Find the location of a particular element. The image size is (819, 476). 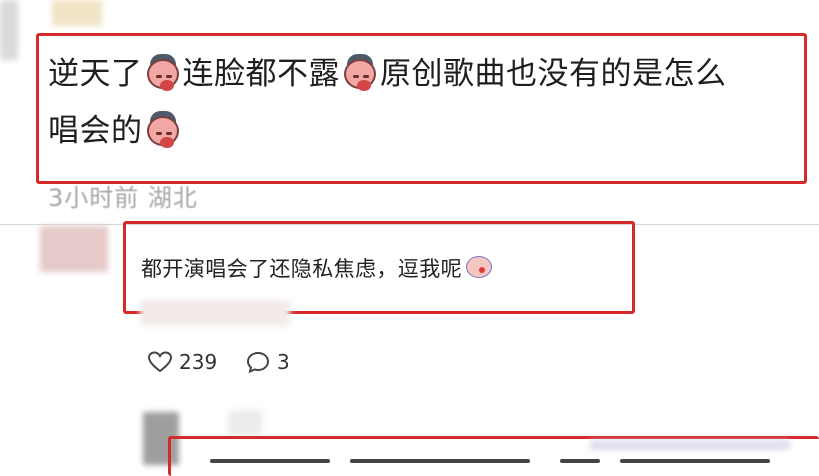

like-button: 239 is located at coordinates (182, 362).